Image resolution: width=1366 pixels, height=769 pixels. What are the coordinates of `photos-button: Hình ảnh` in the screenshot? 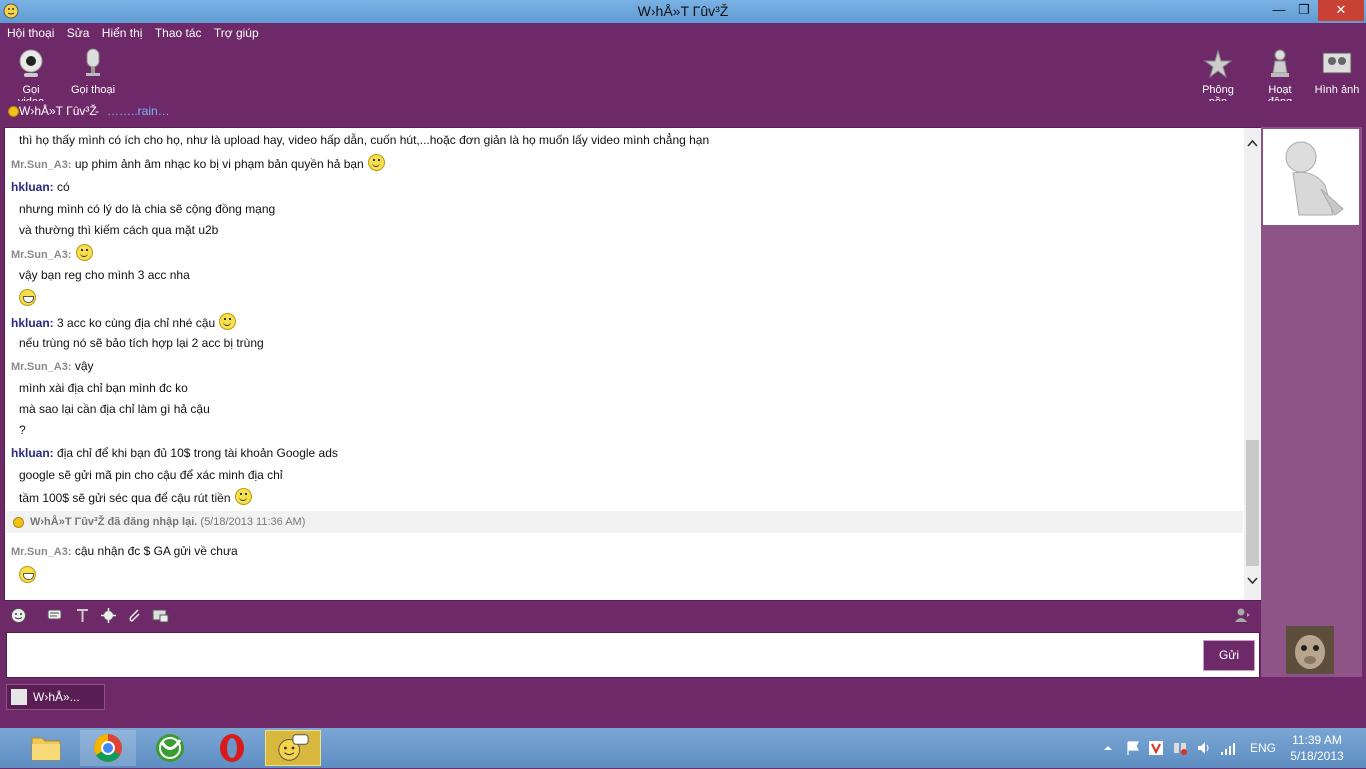 It's located at (1337, 71).